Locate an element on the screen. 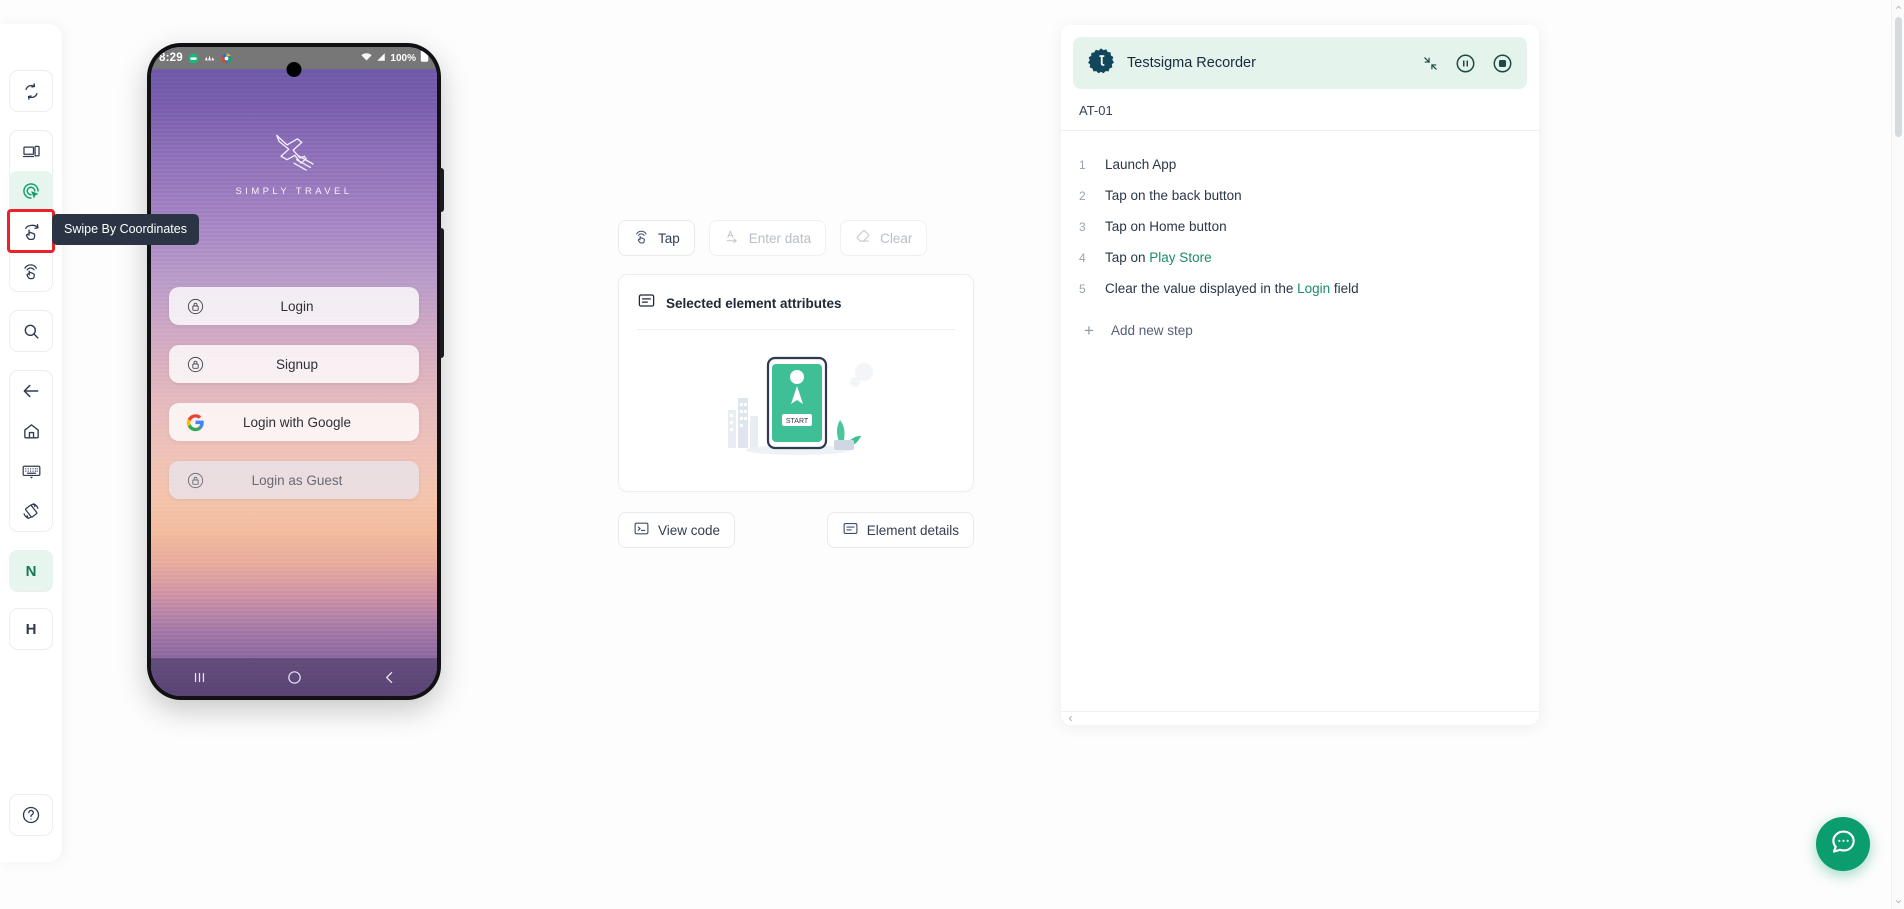 The height and width of the screenshot is (909, 1904). add-new-step-label: Add new step is located at coordinates (1152, 330).